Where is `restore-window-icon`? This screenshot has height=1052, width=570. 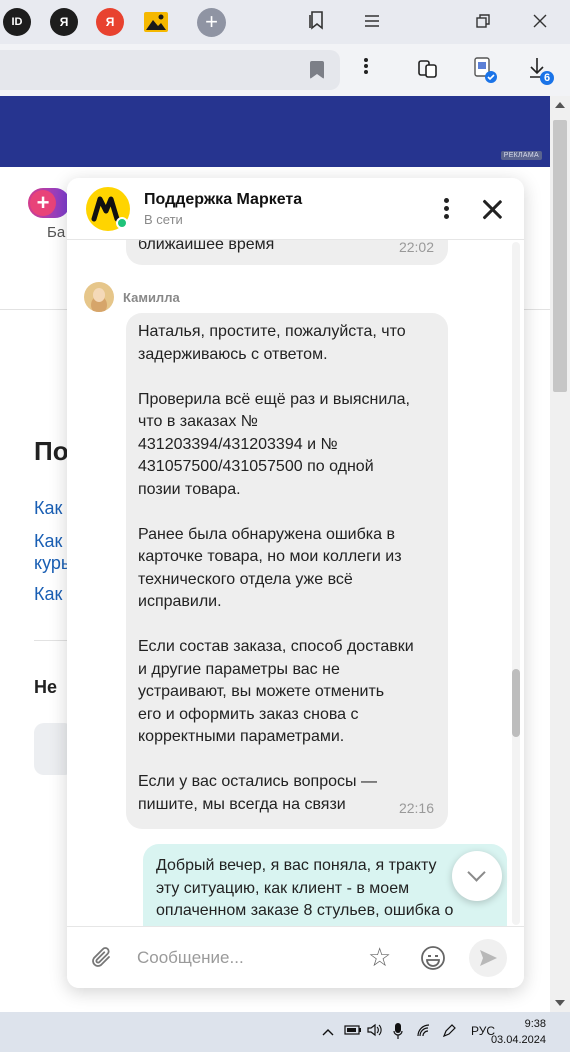 restore-window-icon is located at coordinates (483, 22).